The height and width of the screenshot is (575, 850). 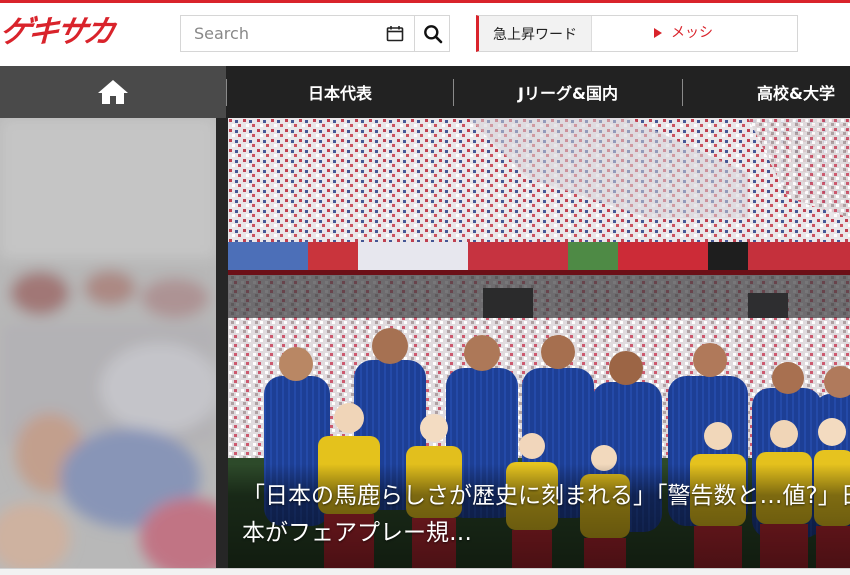 What do you see at coordinates (535, 33) in the screenshot?
I see `trending-label: 急上昇ワード` at bounding box center [535, 33].